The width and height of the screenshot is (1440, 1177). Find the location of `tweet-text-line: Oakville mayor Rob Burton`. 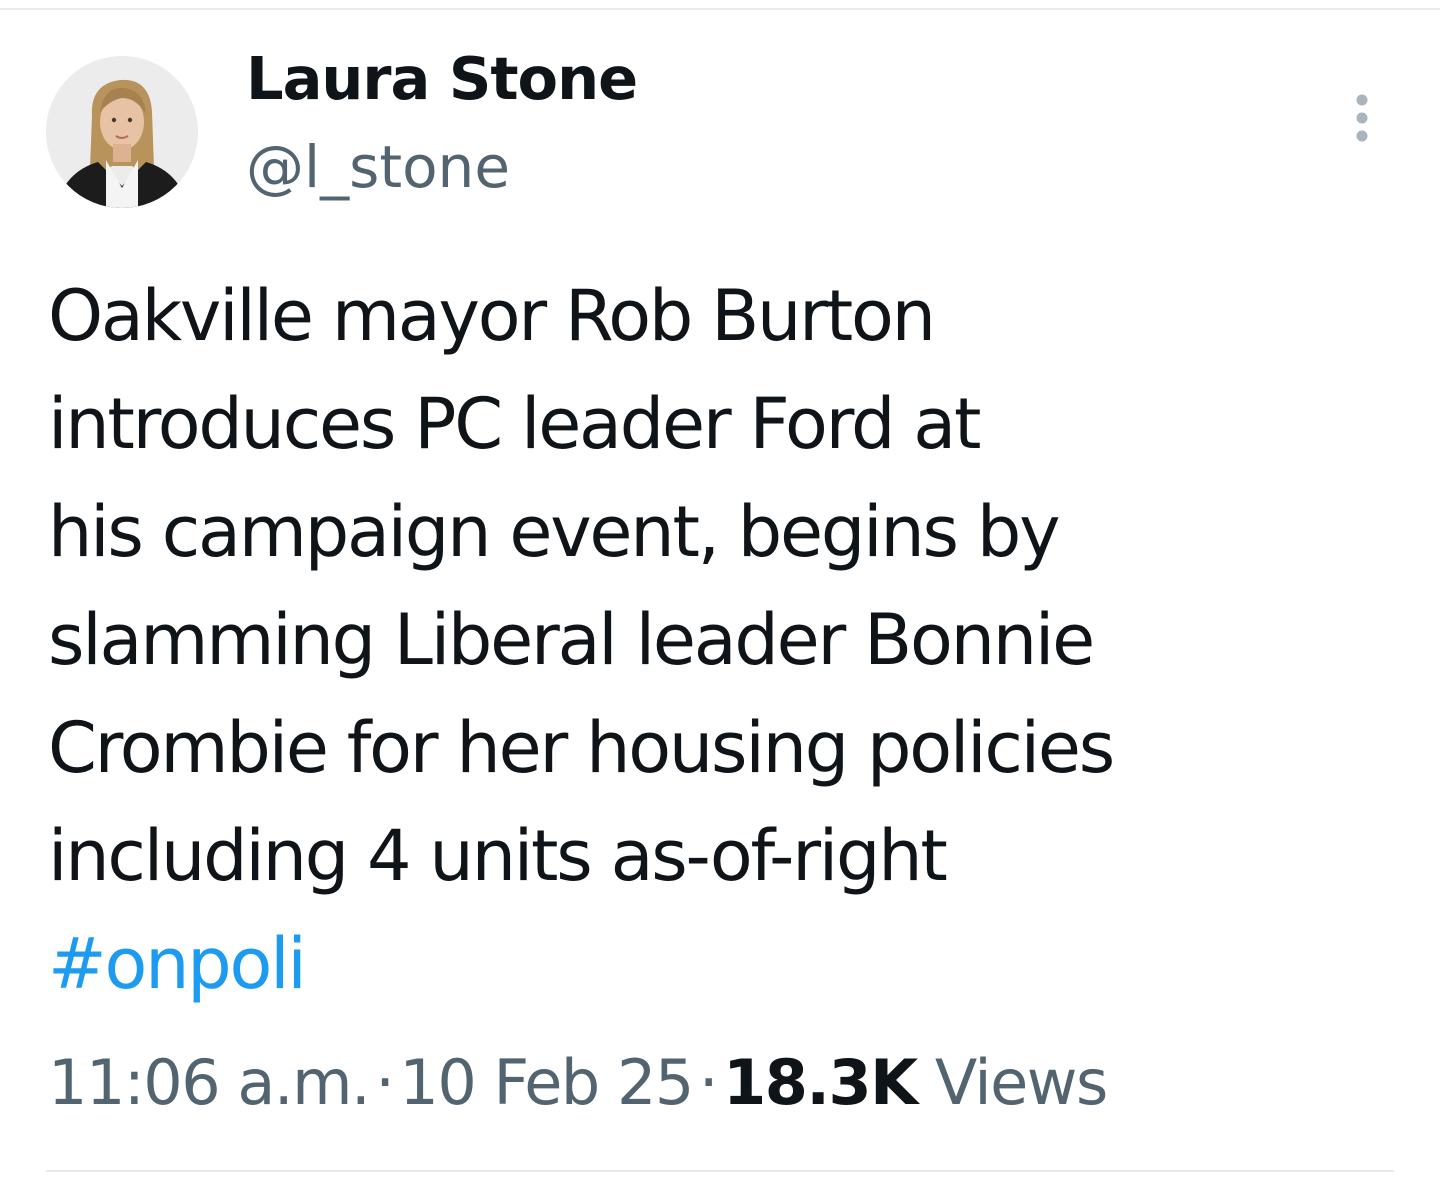

tweet-text-line: Oakville mayor Rob Burton is located at coordinates (492, 316).